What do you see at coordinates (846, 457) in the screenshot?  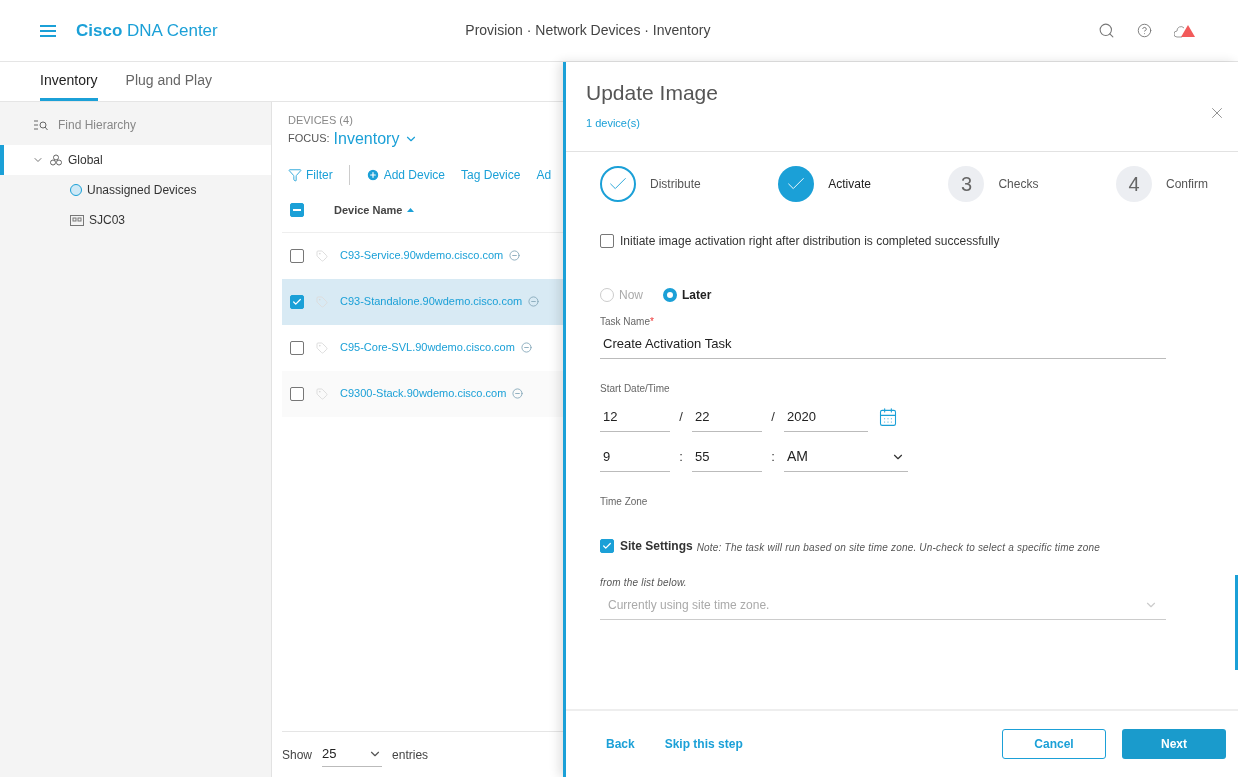 I see `meridiem-select: AM` at bounding box center [846, 457].